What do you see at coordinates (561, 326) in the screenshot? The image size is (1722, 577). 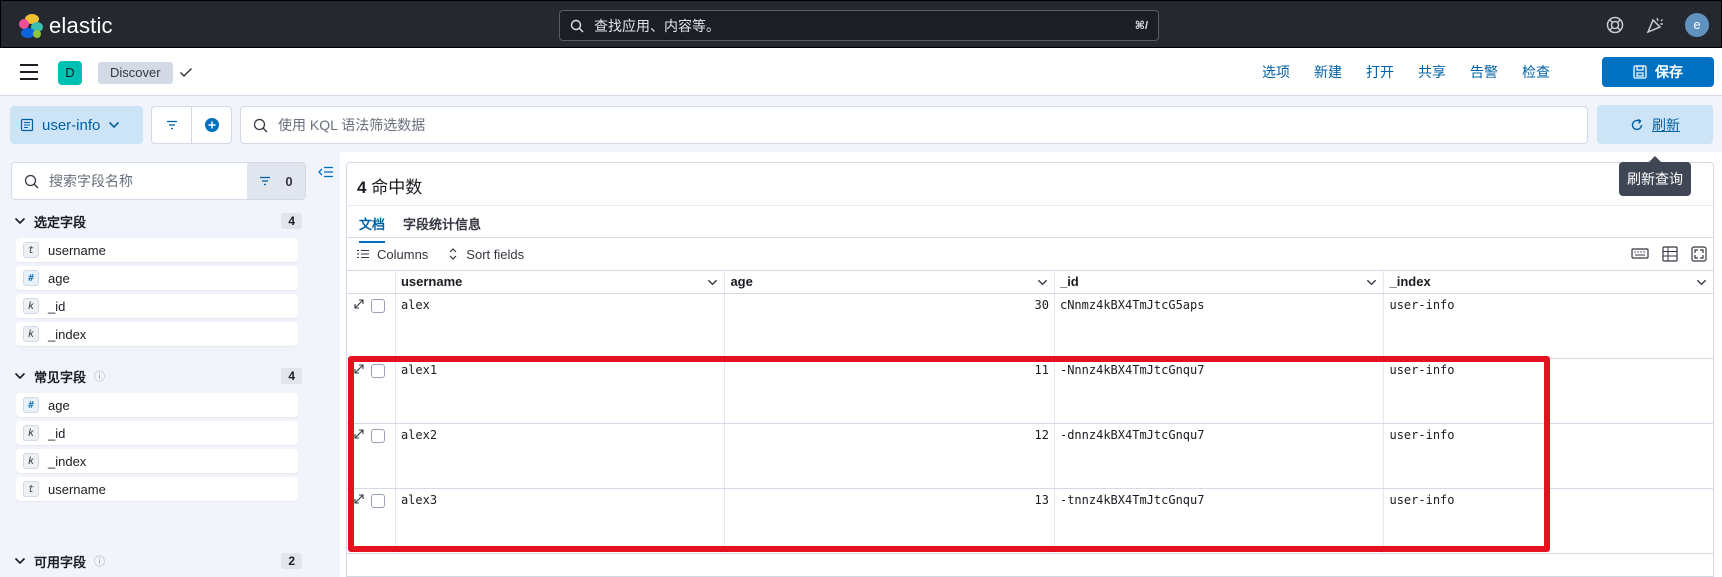 I see `cell-username: alex` at bounding box center [561, 326].